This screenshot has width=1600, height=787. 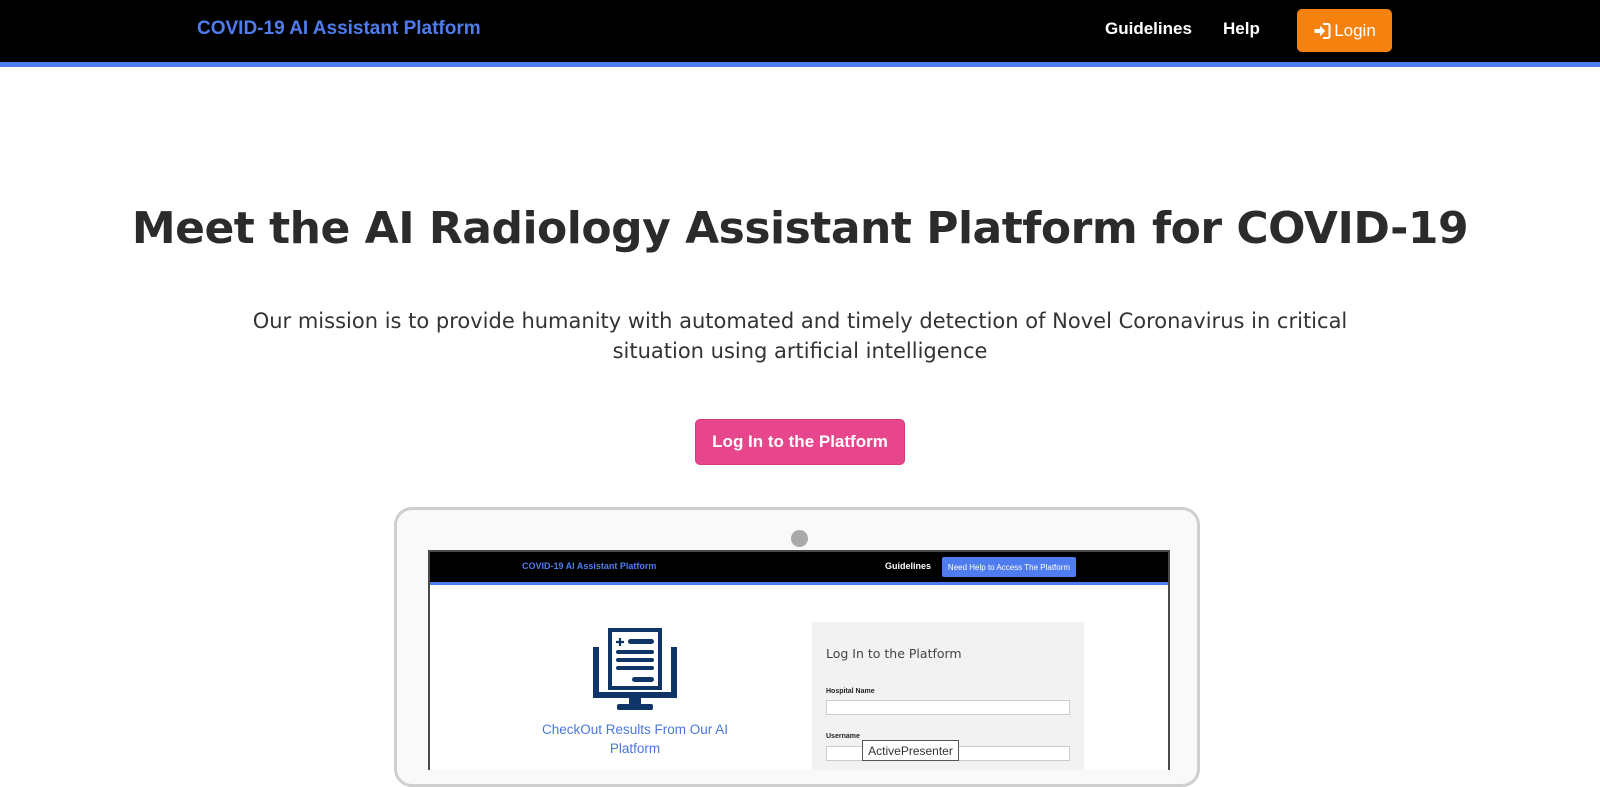 What do you see at coordinates (1241, 29) in the screenshot?
I see `nav-help-link: Help` at bounding box center [1241, 29].